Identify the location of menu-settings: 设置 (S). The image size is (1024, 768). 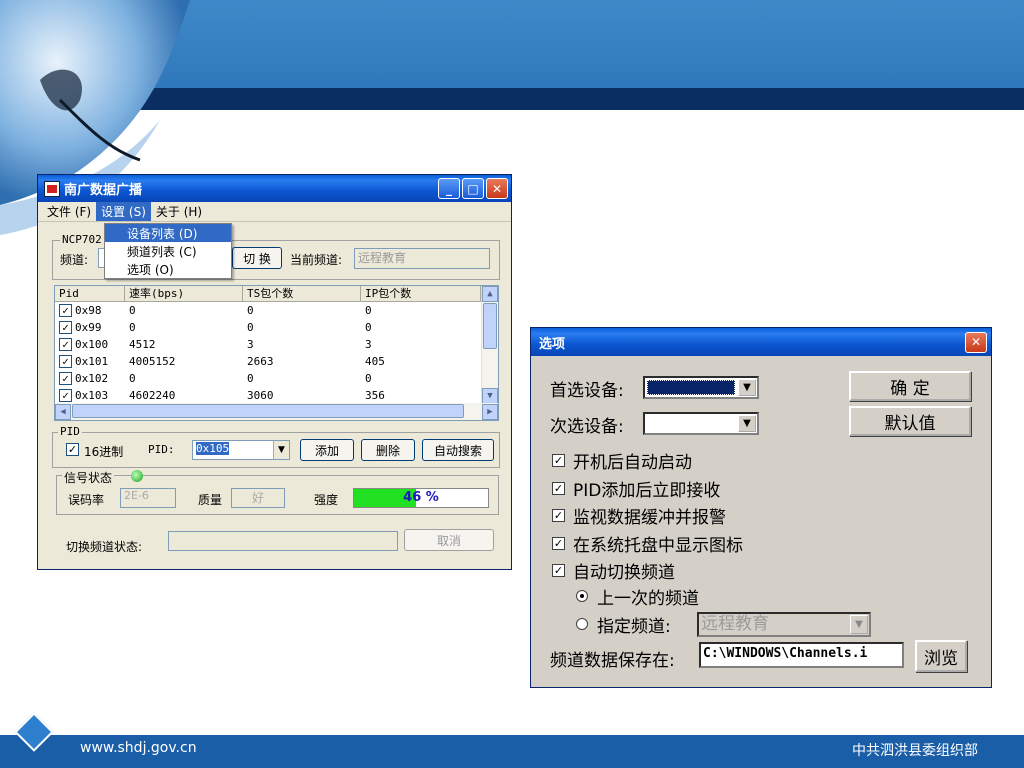
(123, 211).